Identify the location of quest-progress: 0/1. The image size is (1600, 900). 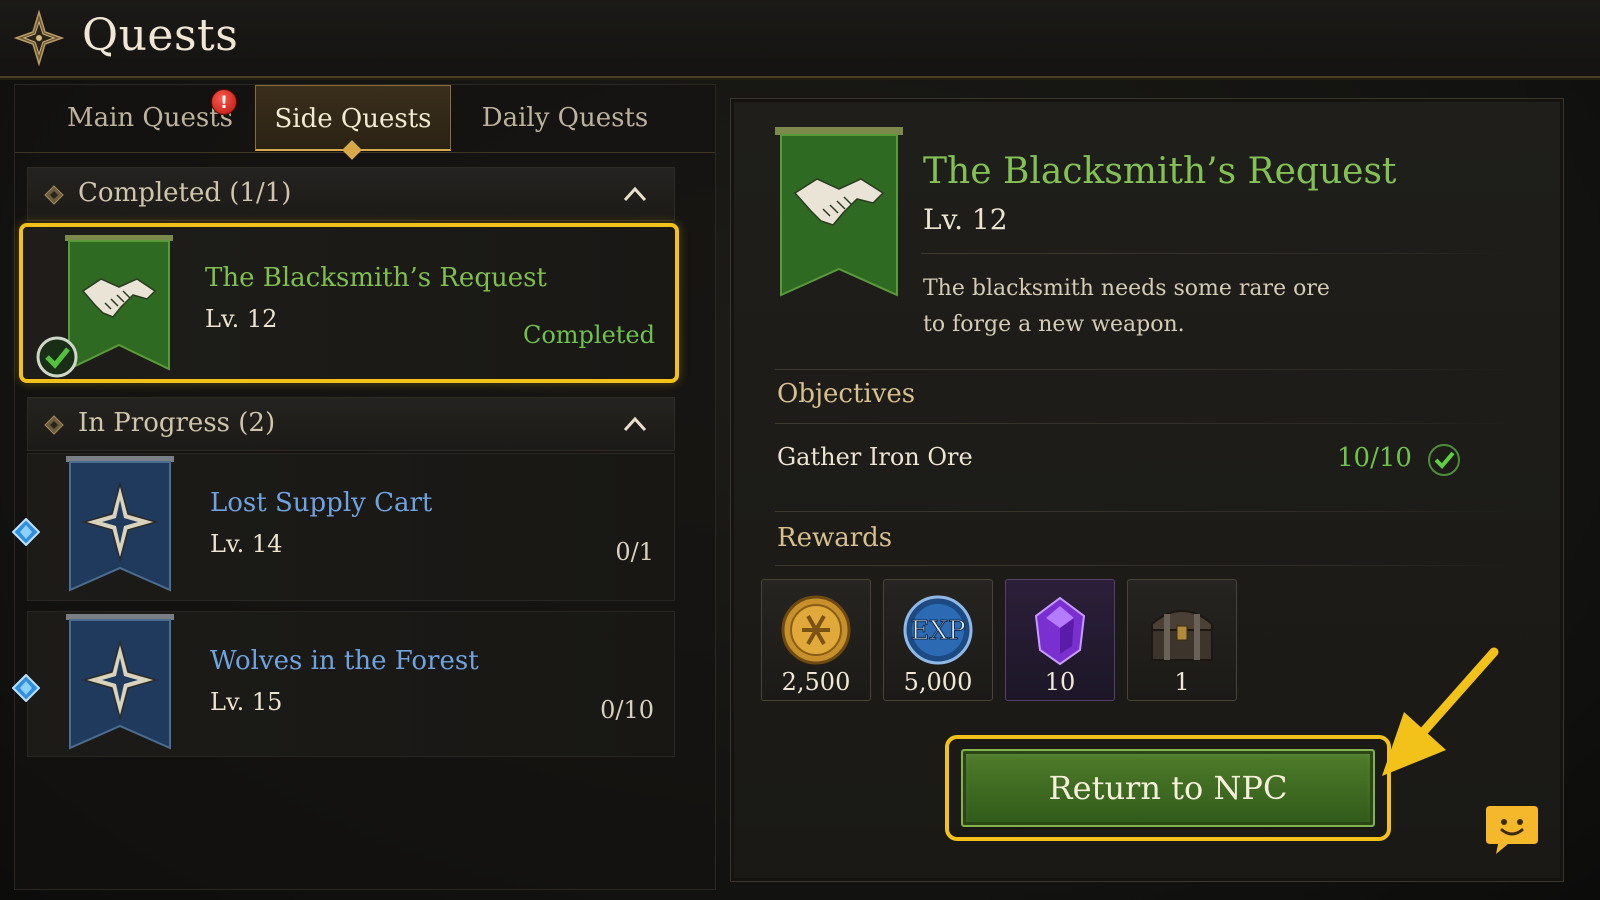
(634, 552).